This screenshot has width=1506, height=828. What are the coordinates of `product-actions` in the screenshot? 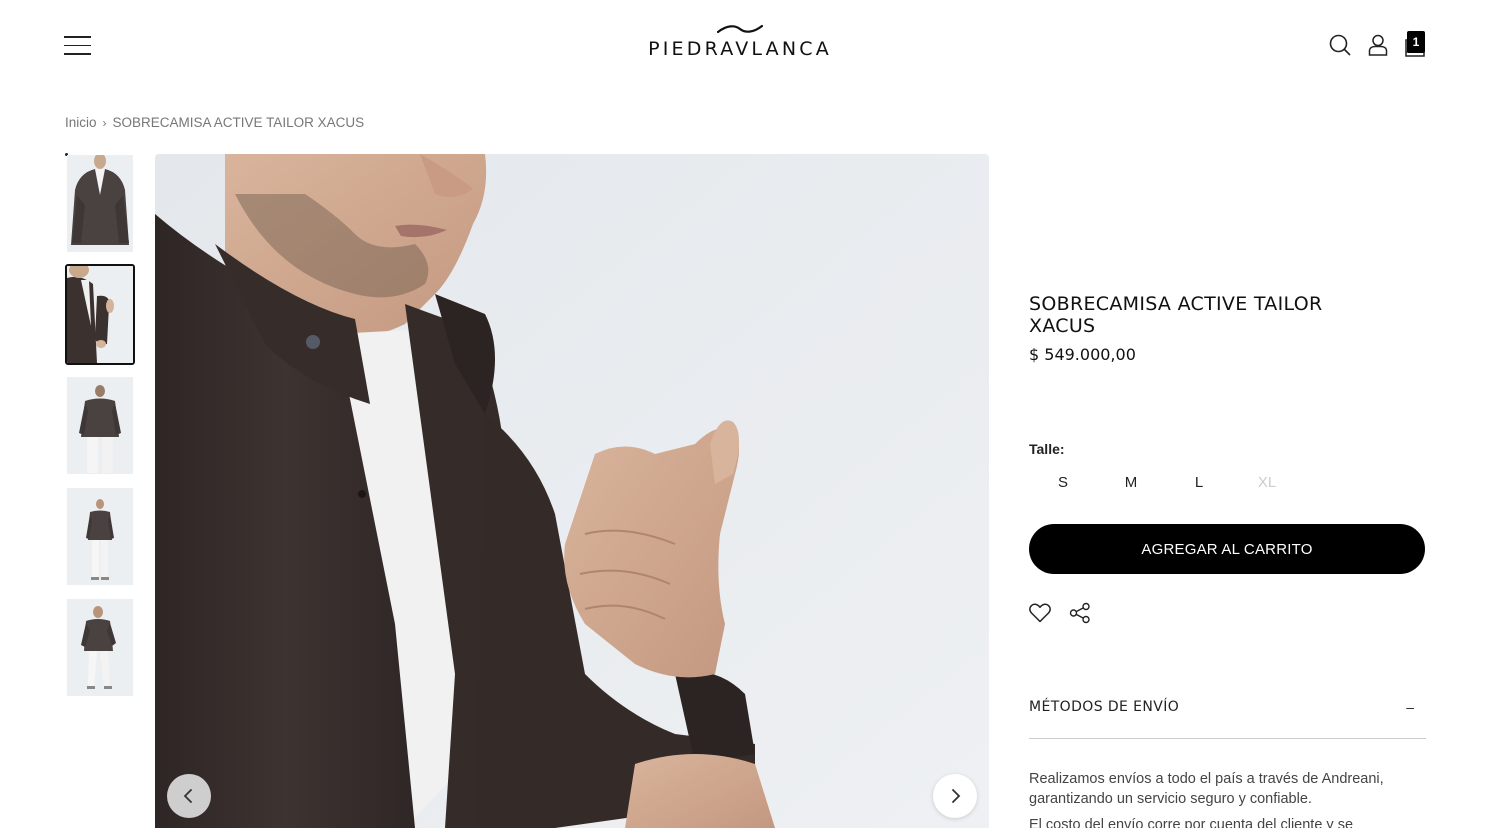 It's located at (1060, 615).